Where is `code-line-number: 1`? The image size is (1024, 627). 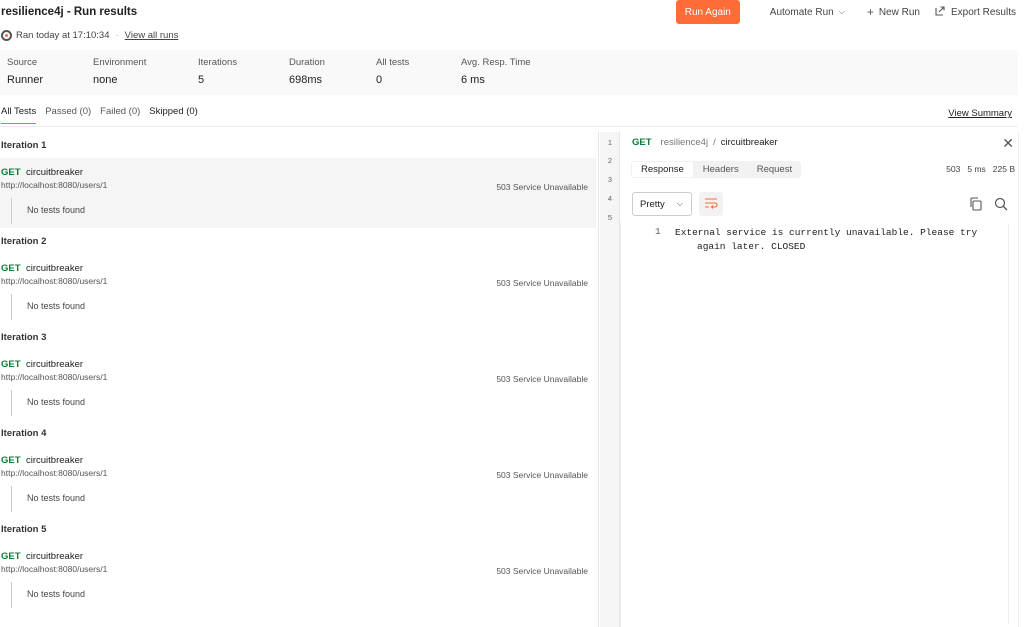 code-line-number: 1 is located at coordinates (658, 231).